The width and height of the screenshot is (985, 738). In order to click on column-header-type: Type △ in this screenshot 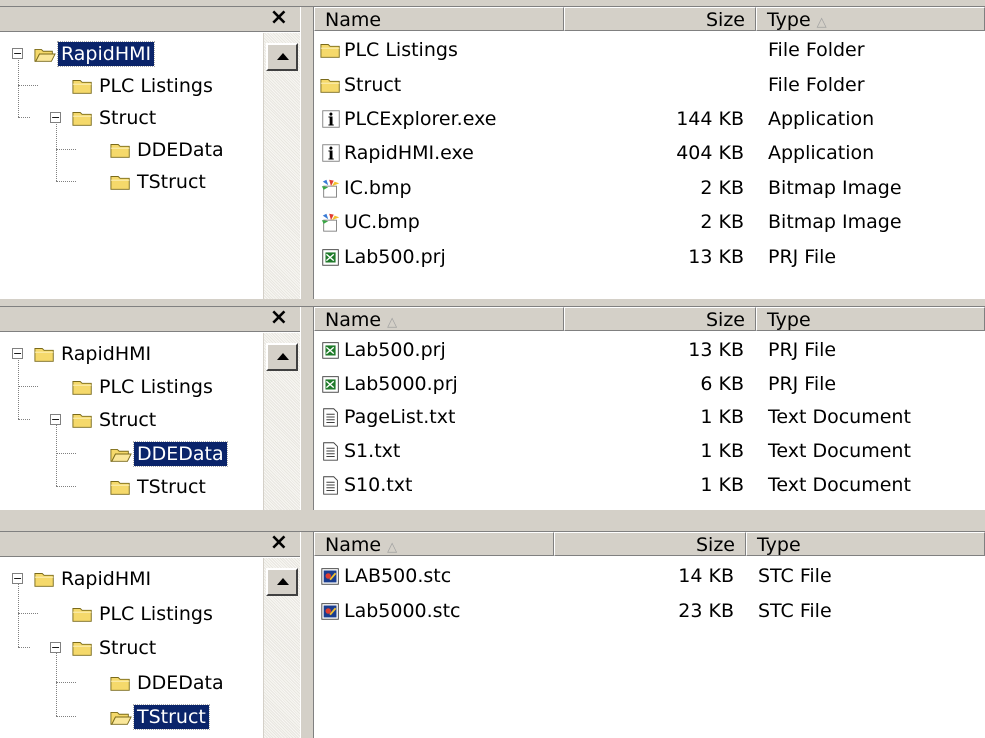, I will do `click(870, 19)`.